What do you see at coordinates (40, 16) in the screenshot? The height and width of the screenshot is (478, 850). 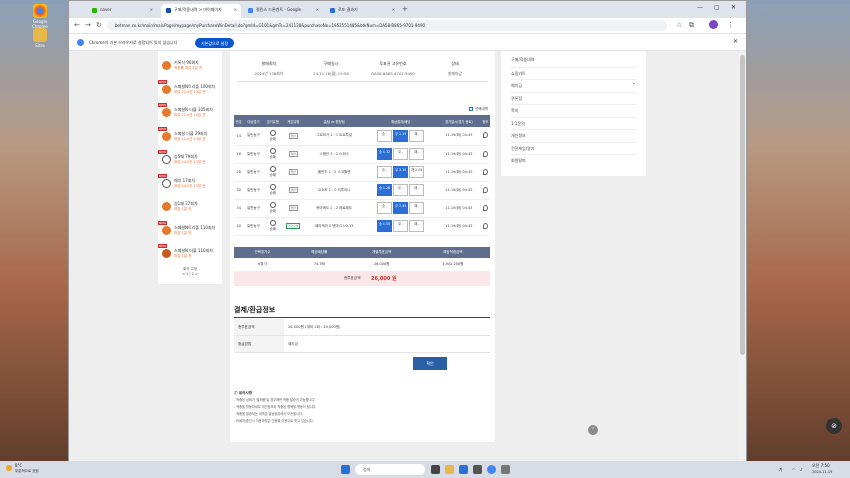 I see `desktop-icon-chrome: Google Chrome` at bounding box center [40, 16].